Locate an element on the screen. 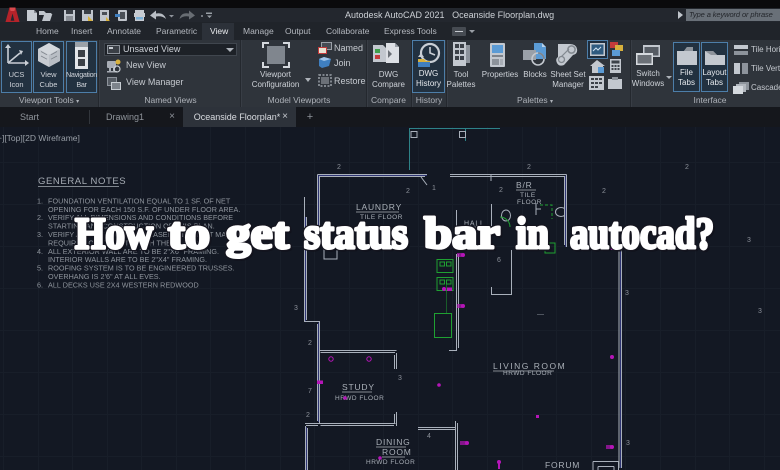 The height and width of the screenshot is (470, 780). svg-text: to is located at coordinates (189, 233).